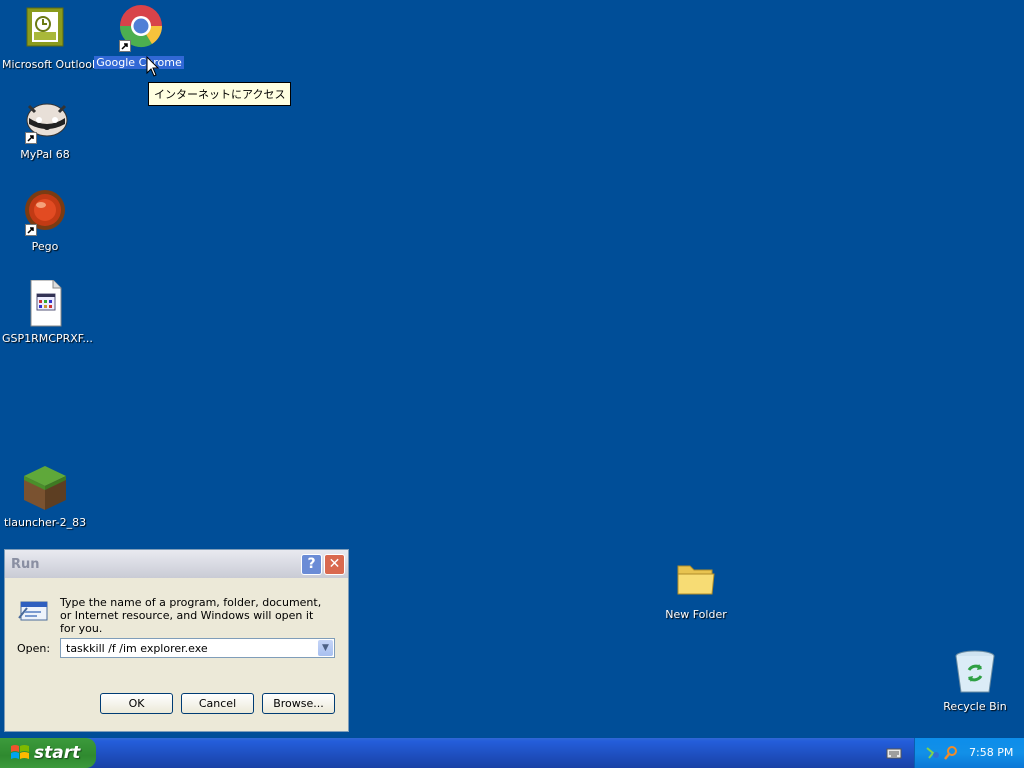 The height and width of the screenshot is (768, 1024). Describe the element at coordinates (20, 755) in the screenshot. I see `windows-logo-icon` at that location.